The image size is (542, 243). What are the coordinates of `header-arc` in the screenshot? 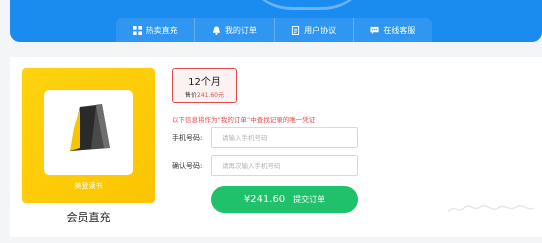 It's located at (307, 5).